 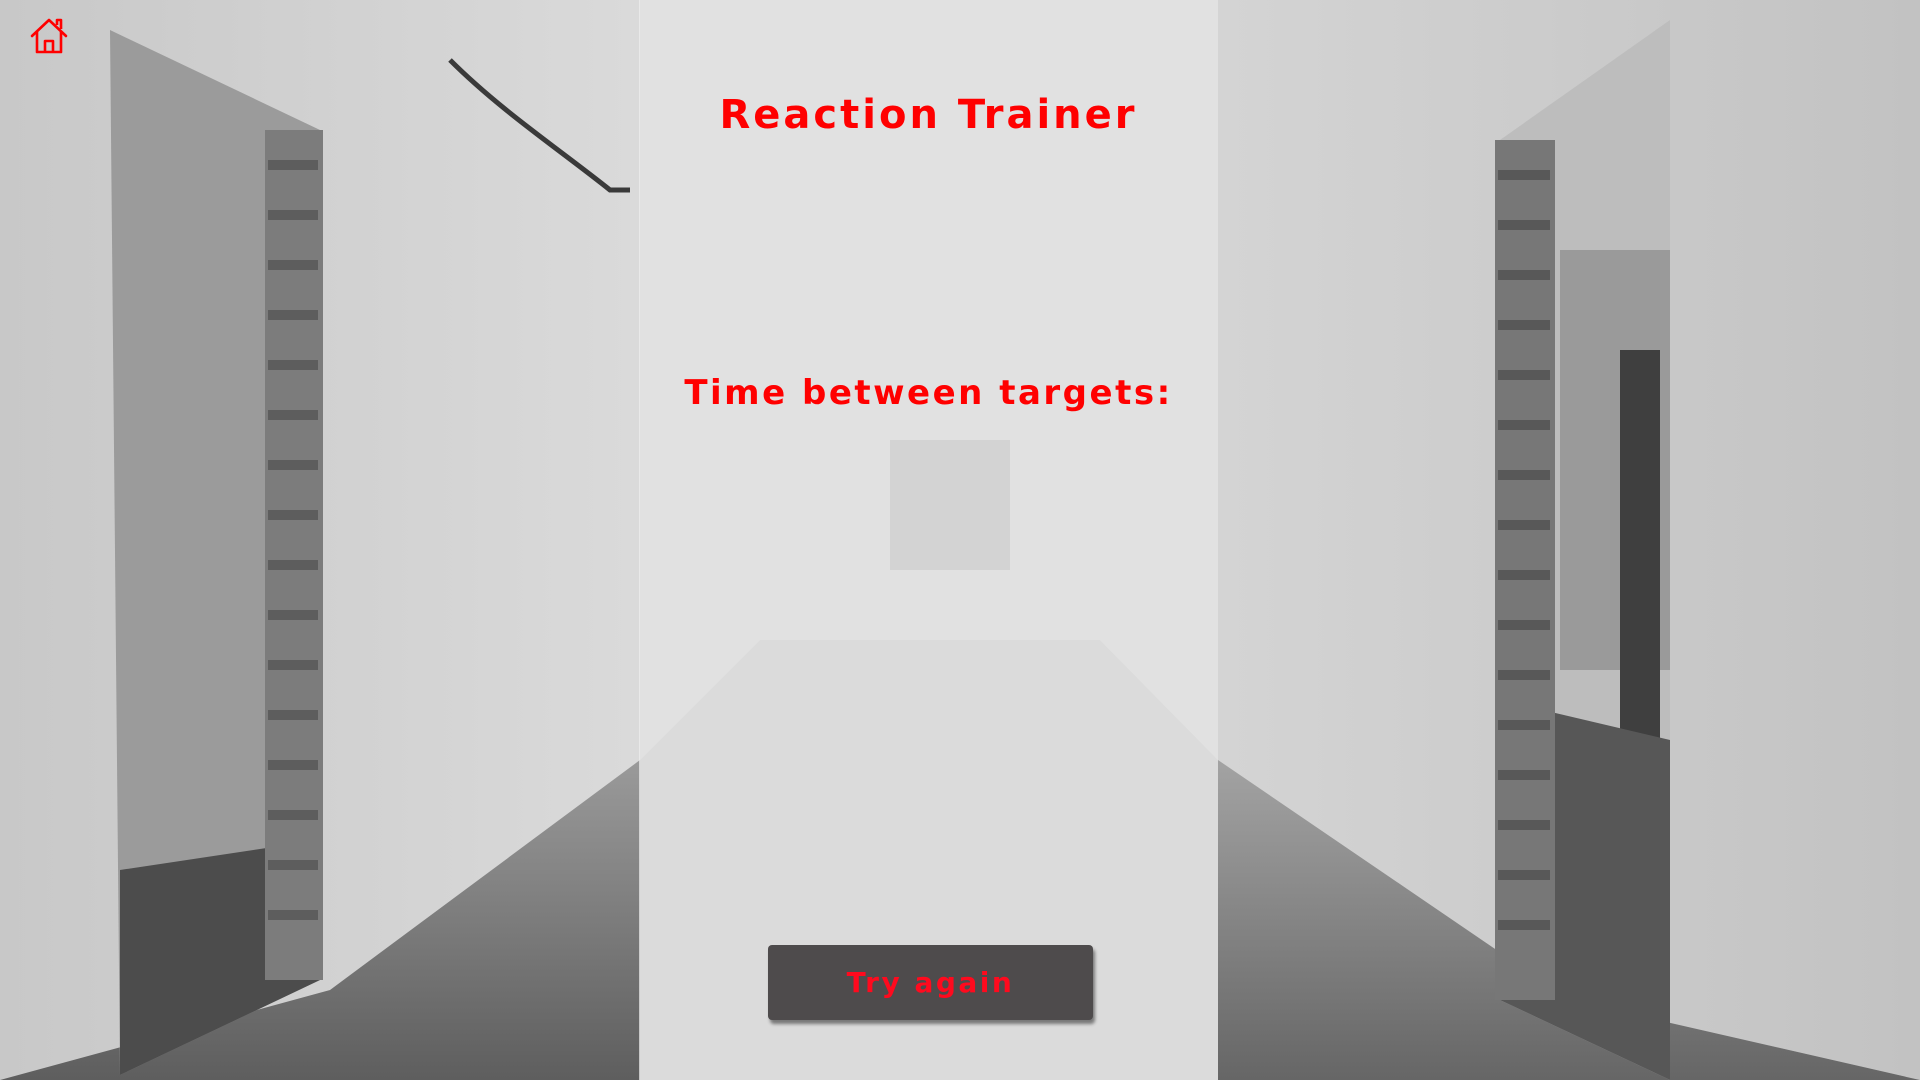 I want to click on home-icon, so click(x=49, y=36).